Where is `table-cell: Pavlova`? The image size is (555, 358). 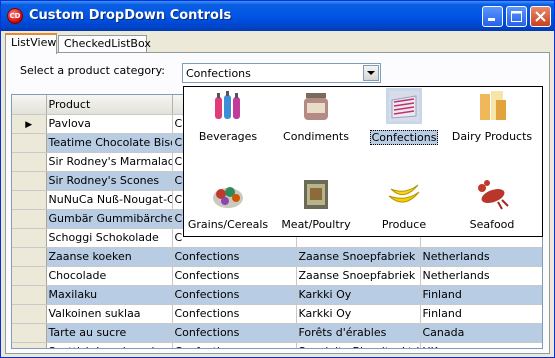 table-cell: Pavlova is located at coordinates (109, 124).